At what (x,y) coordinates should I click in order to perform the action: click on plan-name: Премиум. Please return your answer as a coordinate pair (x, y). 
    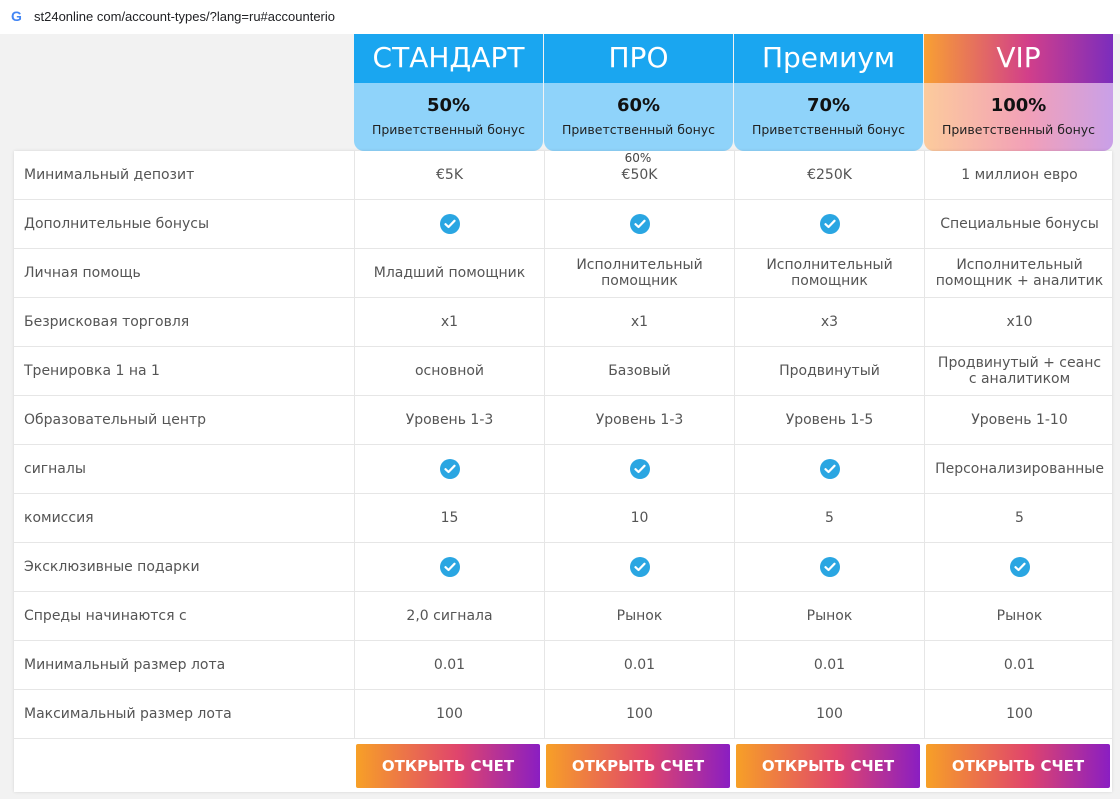
    Looking at the image, I should click on (828, 58).